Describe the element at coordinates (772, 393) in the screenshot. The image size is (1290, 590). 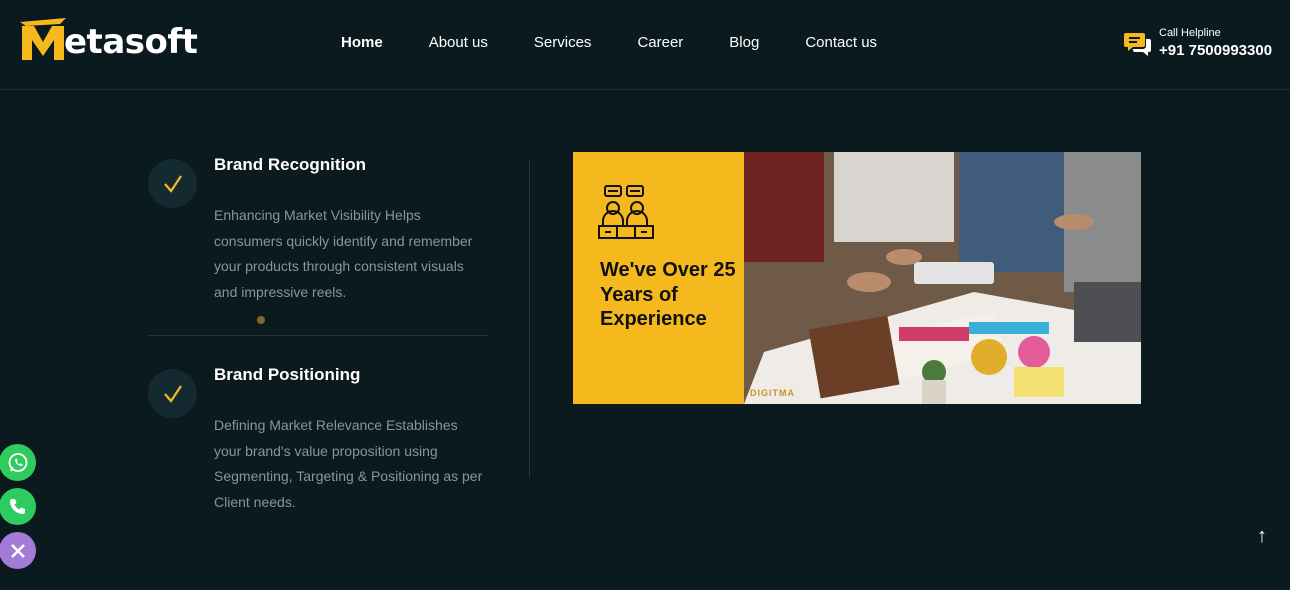
I see `watermark: DIGITMA` at that location.